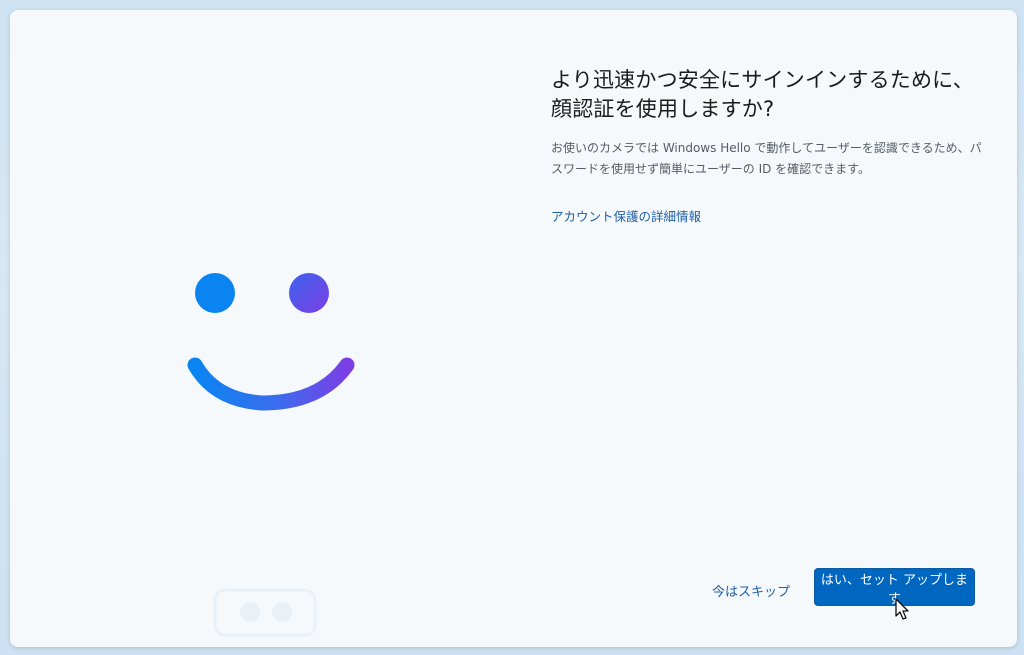 The width and height of the screenshot is (1024, 655). Describe the element at coordinates (751, 590) in the screenshot. I see `skip-button: 今はスキップ` at that location.